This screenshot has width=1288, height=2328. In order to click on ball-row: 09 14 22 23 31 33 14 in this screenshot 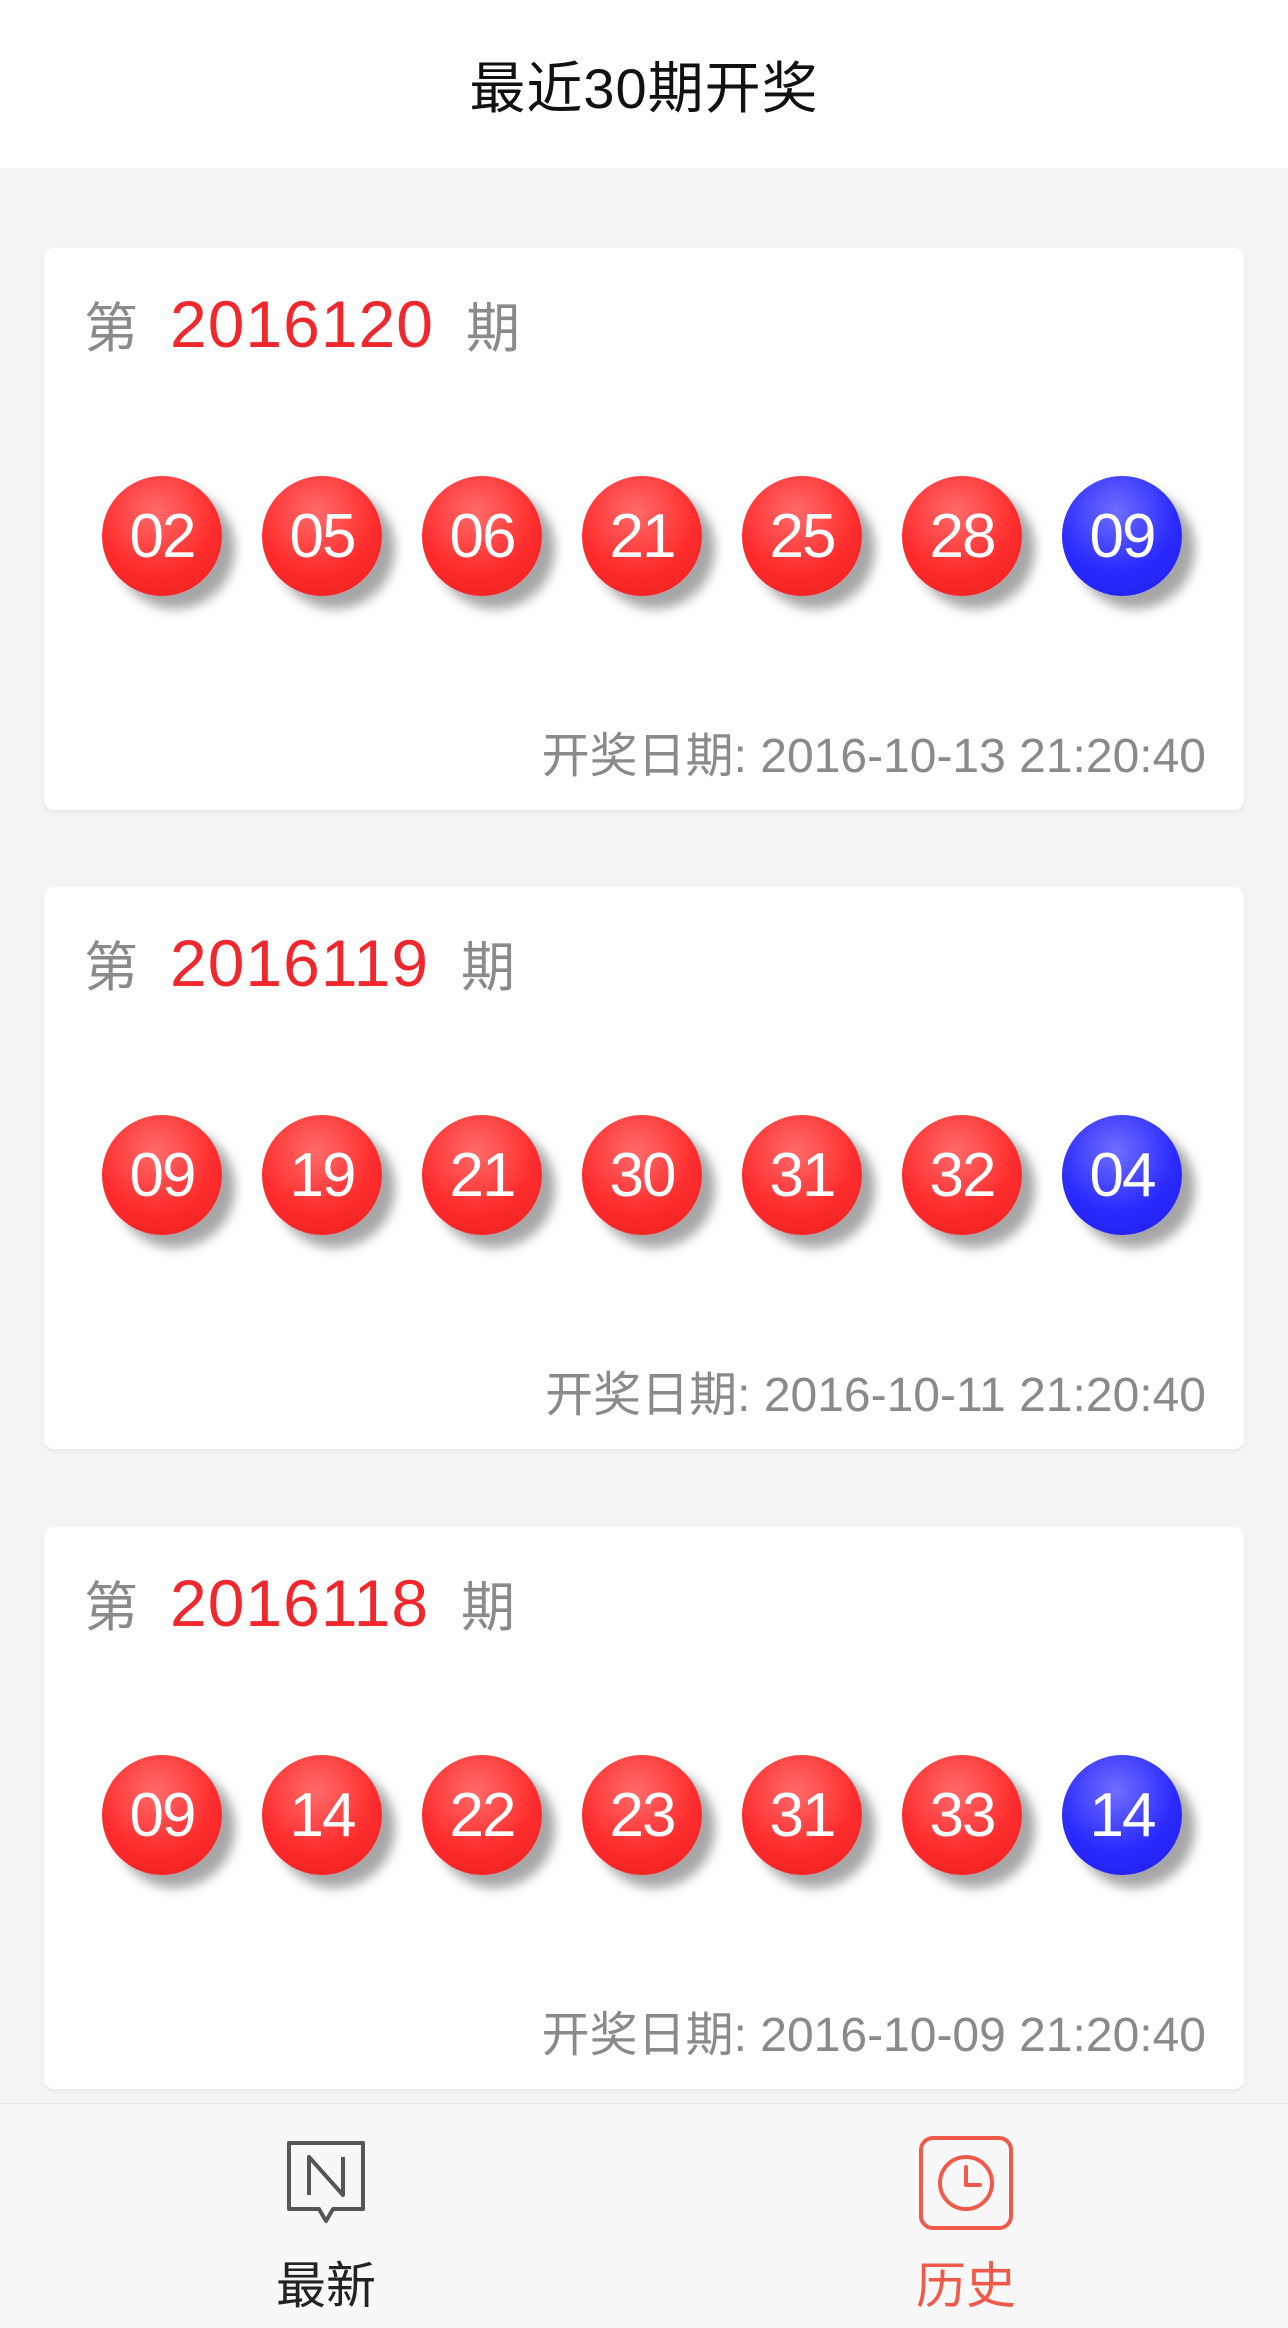, I will do `click(642, 1815)`.